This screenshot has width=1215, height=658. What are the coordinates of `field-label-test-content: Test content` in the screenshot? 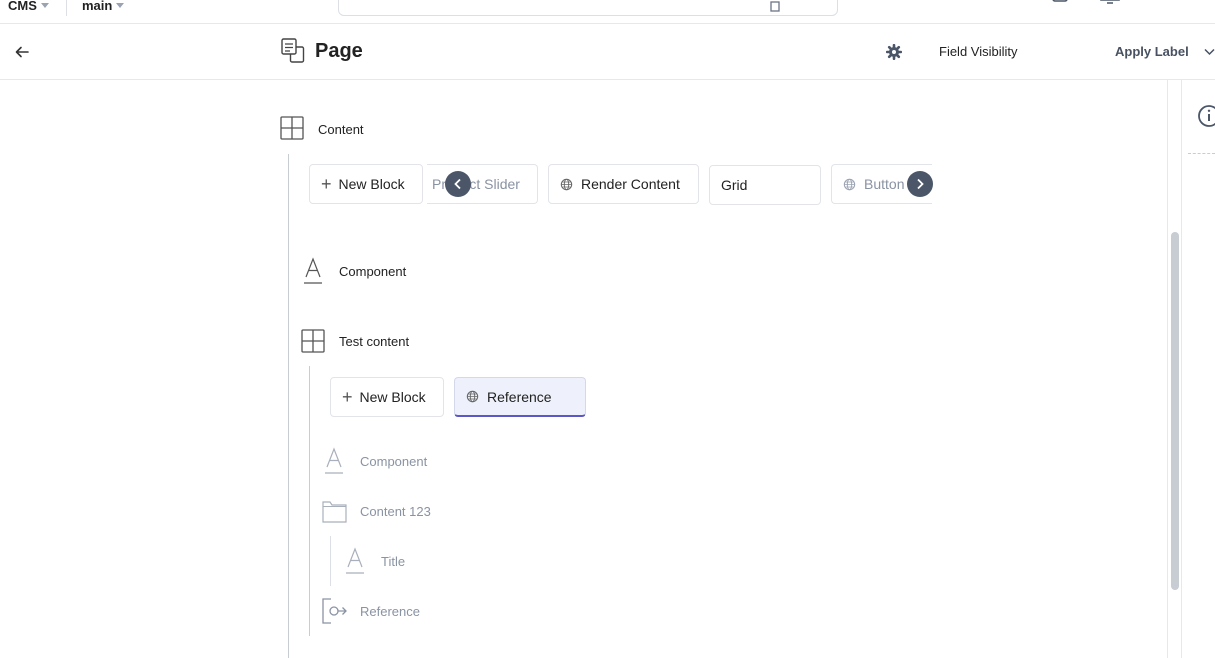 It's located at (374, 341).